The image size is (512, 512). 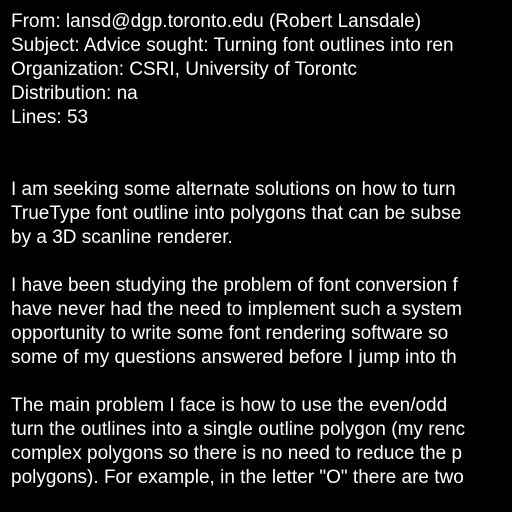 What do you see at coordinates (74, 93) in the screenshot?
I see `header-distribution: Distribution: na` at bounding box center [74, 93].